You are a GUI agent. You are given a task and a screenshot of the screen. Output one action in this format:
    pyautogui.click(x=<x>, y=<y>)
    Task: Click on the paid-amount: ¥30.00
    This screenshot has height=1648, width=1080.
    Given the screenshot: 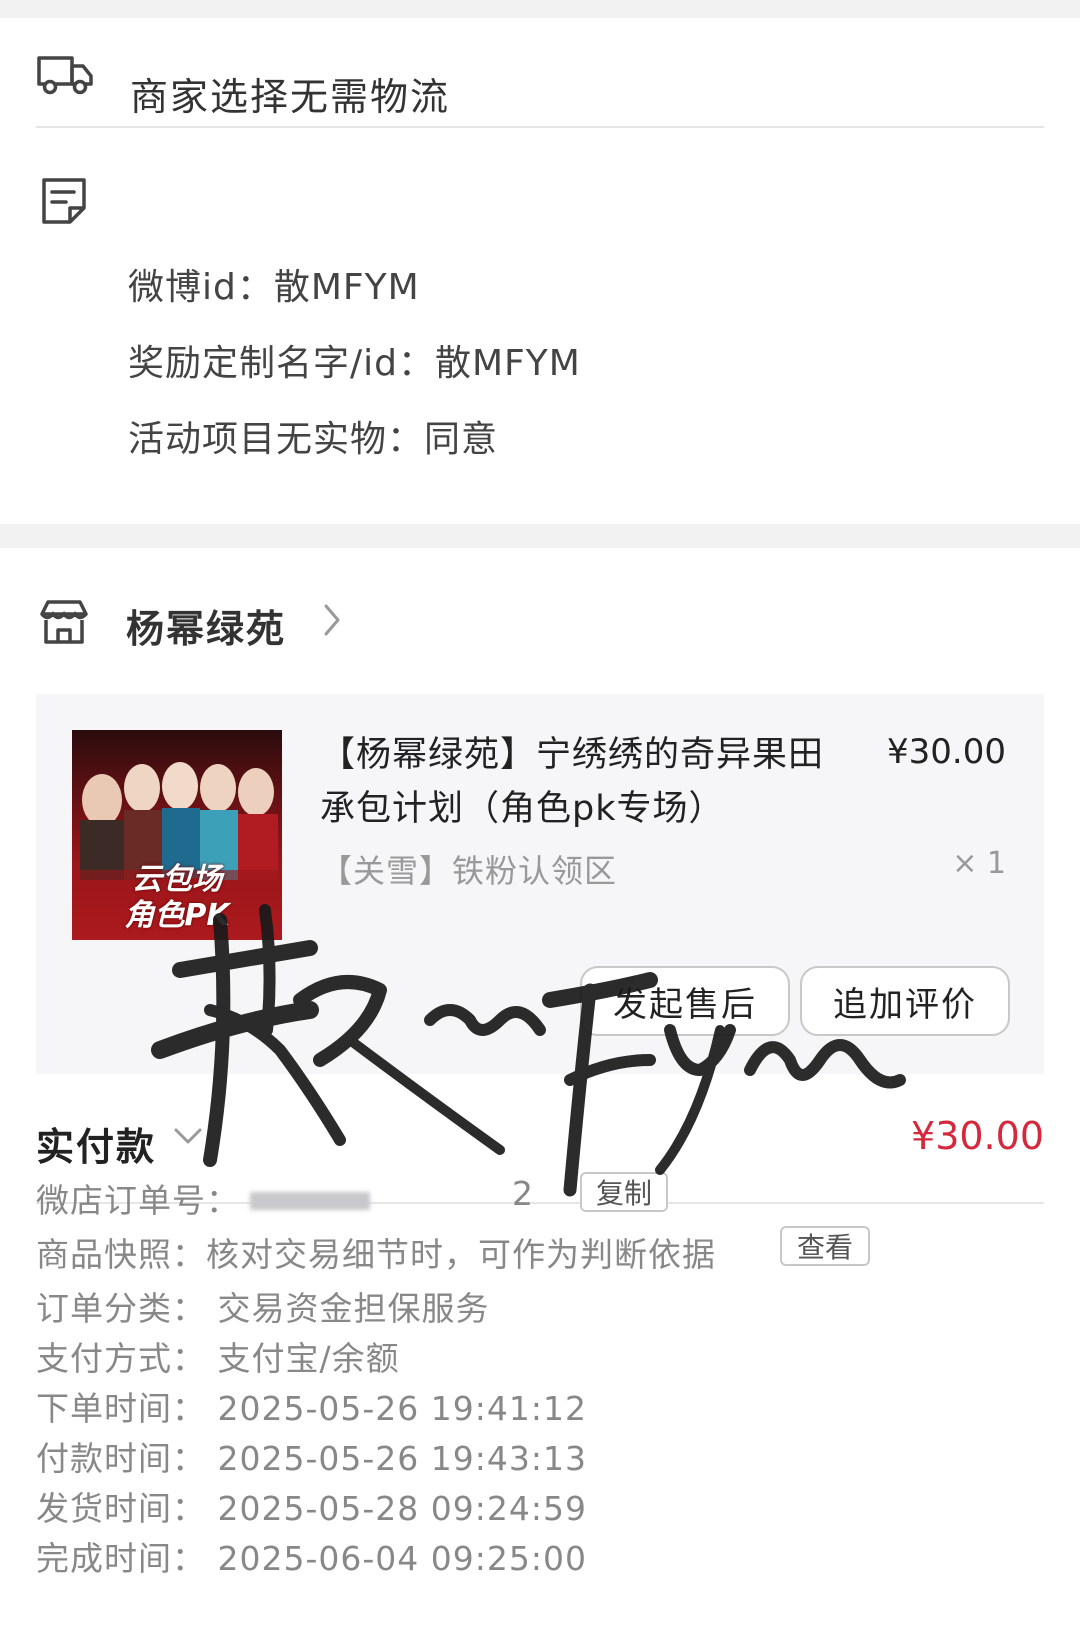 What is the action you would take?
    pyautogui.click(x=977, y=1136)
    